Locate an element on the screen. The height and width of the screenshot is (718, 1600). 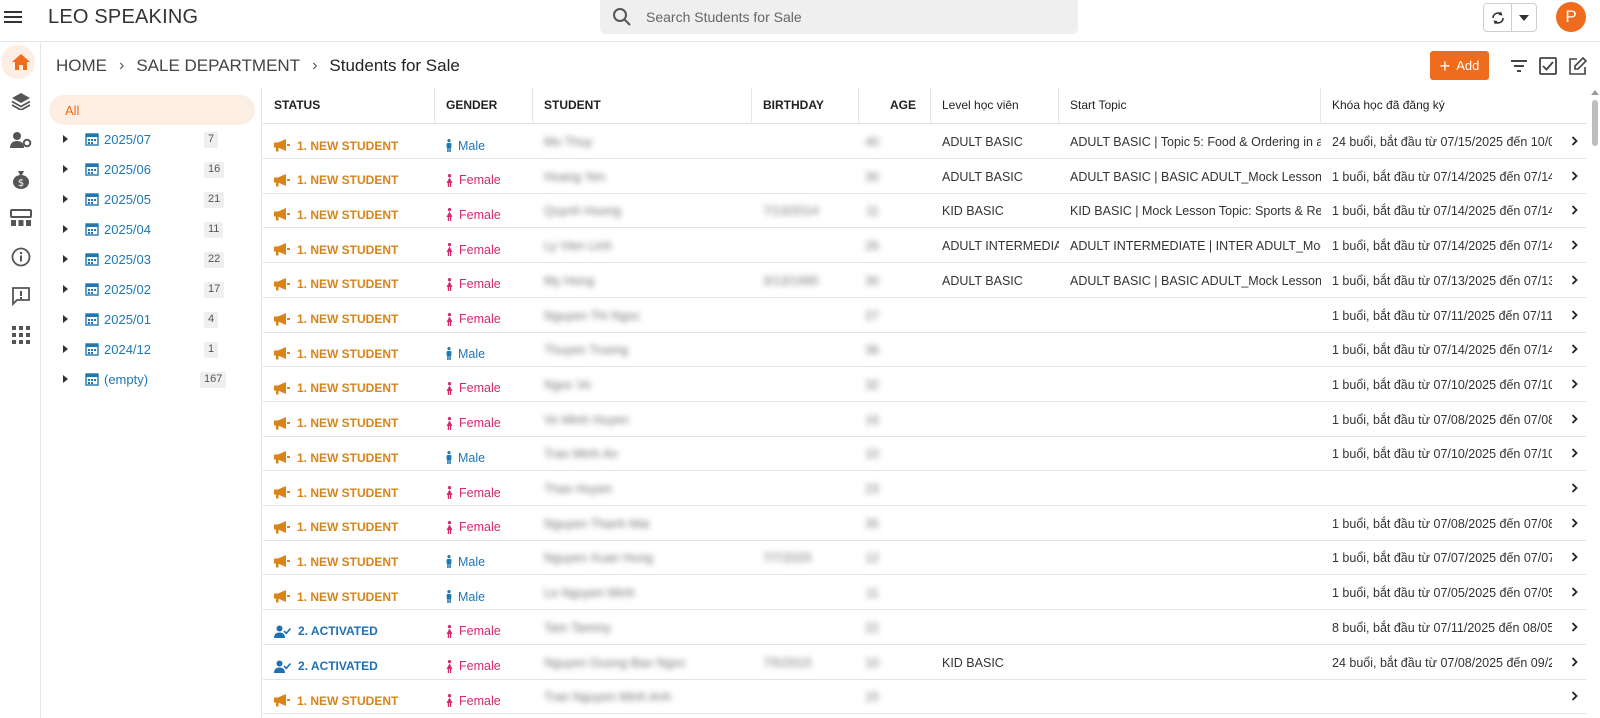
column-registered-course: Khóa học đã đăng ký is located at coordinates (1453, 106).